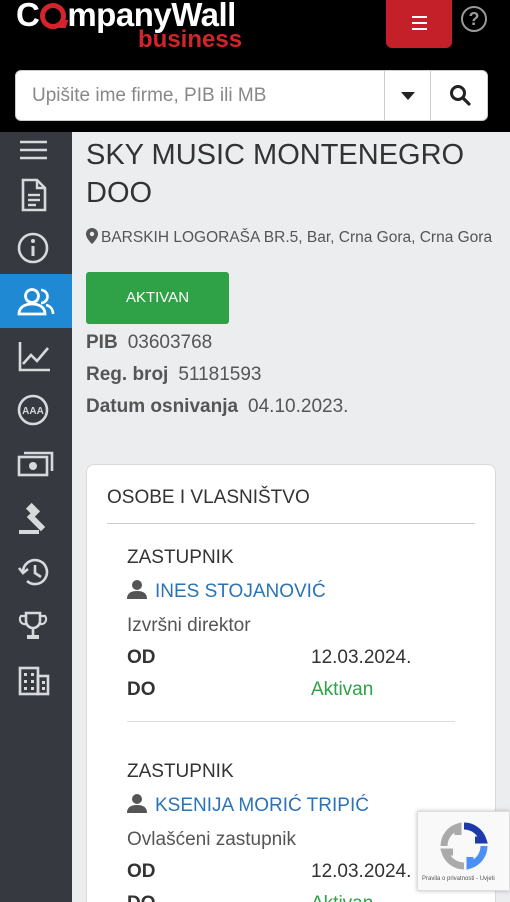  I want to click on sidebar-item-payments, so click(36, 463).